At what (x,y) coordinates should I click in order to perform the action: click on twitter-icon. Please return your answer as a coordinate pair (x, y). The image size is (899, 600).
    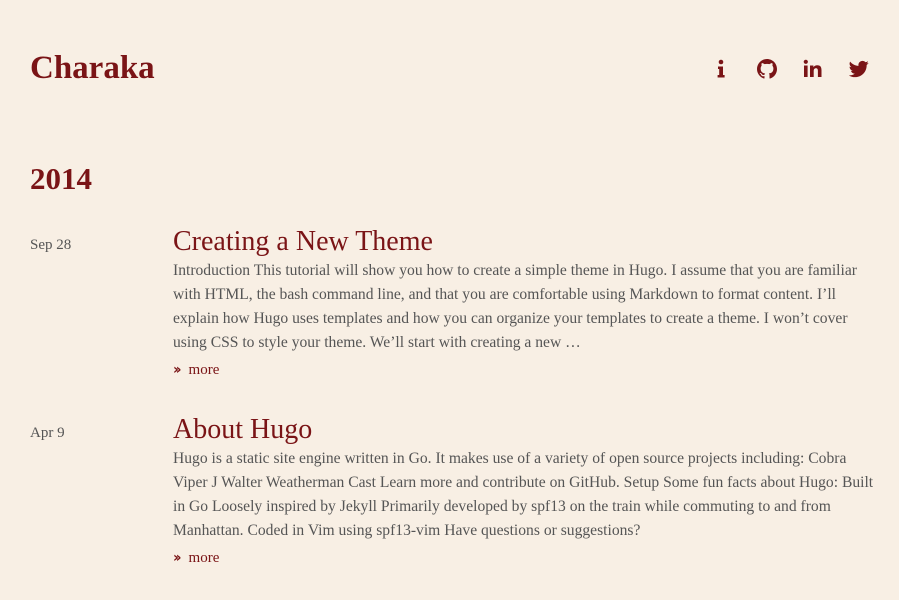
    Looking at the image, I should click on (859, 69).